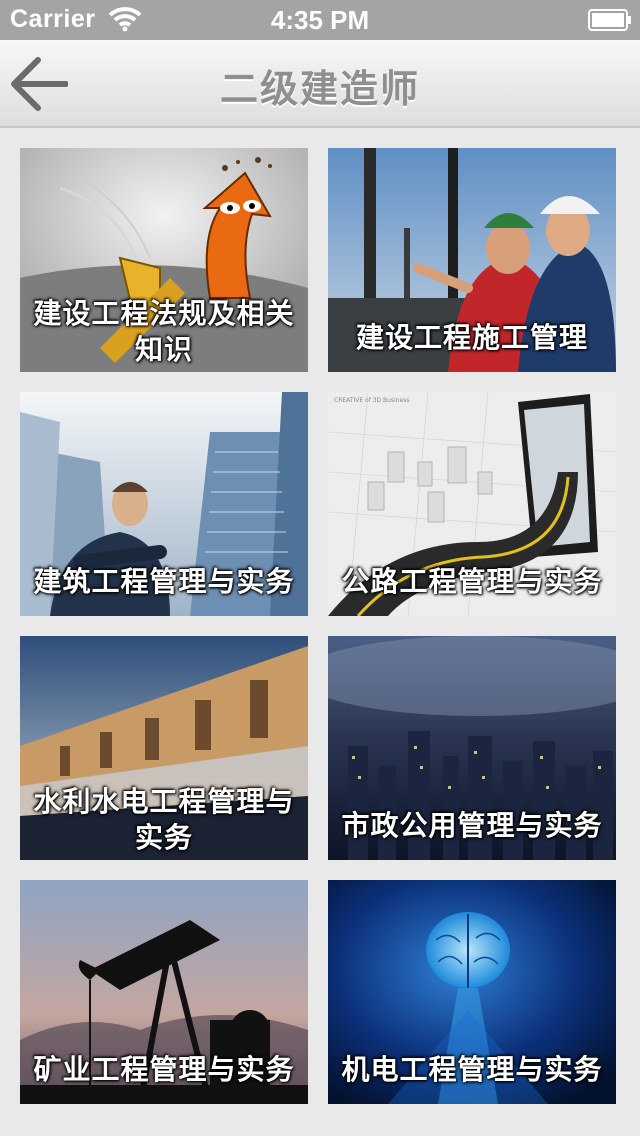 This screenshot has height=1136, width=640. What do you see at coordinates (472, 1069) in the screenshot?
I see `tile-label: 机电工程管理与实务` at bounding box center [472, 1069].